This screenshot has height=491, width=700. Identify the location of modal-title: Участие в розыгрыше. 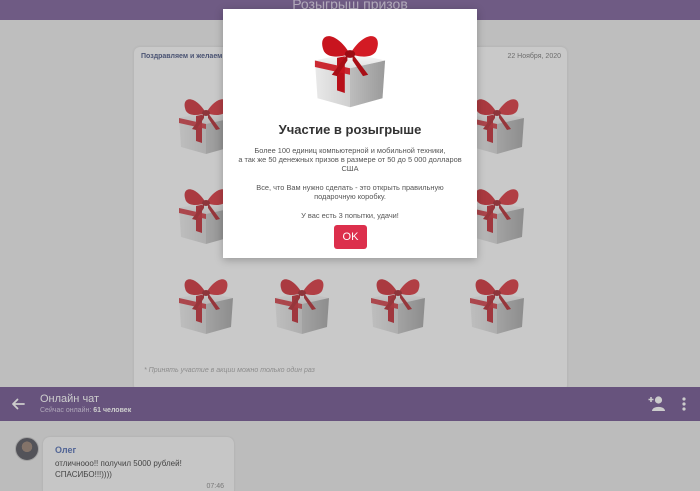
(350, 129).